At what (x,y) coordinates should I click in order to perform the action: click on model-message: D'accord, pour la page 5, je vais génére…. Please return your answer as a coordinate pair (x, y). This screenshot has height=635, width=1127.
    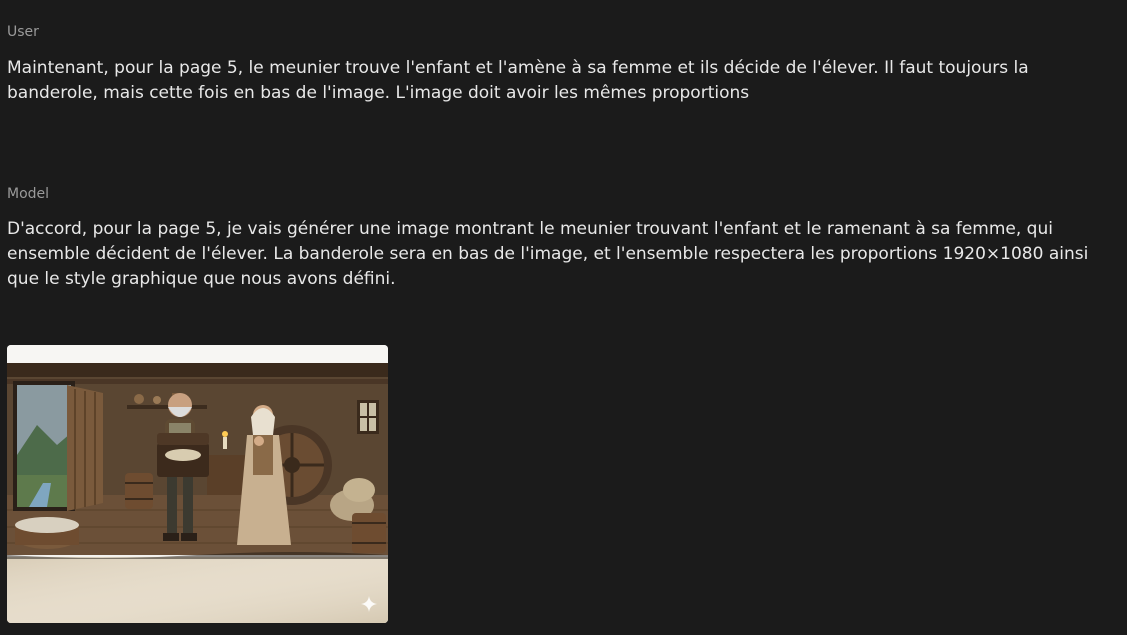
    Looking at the image, I should click on (548, 254).